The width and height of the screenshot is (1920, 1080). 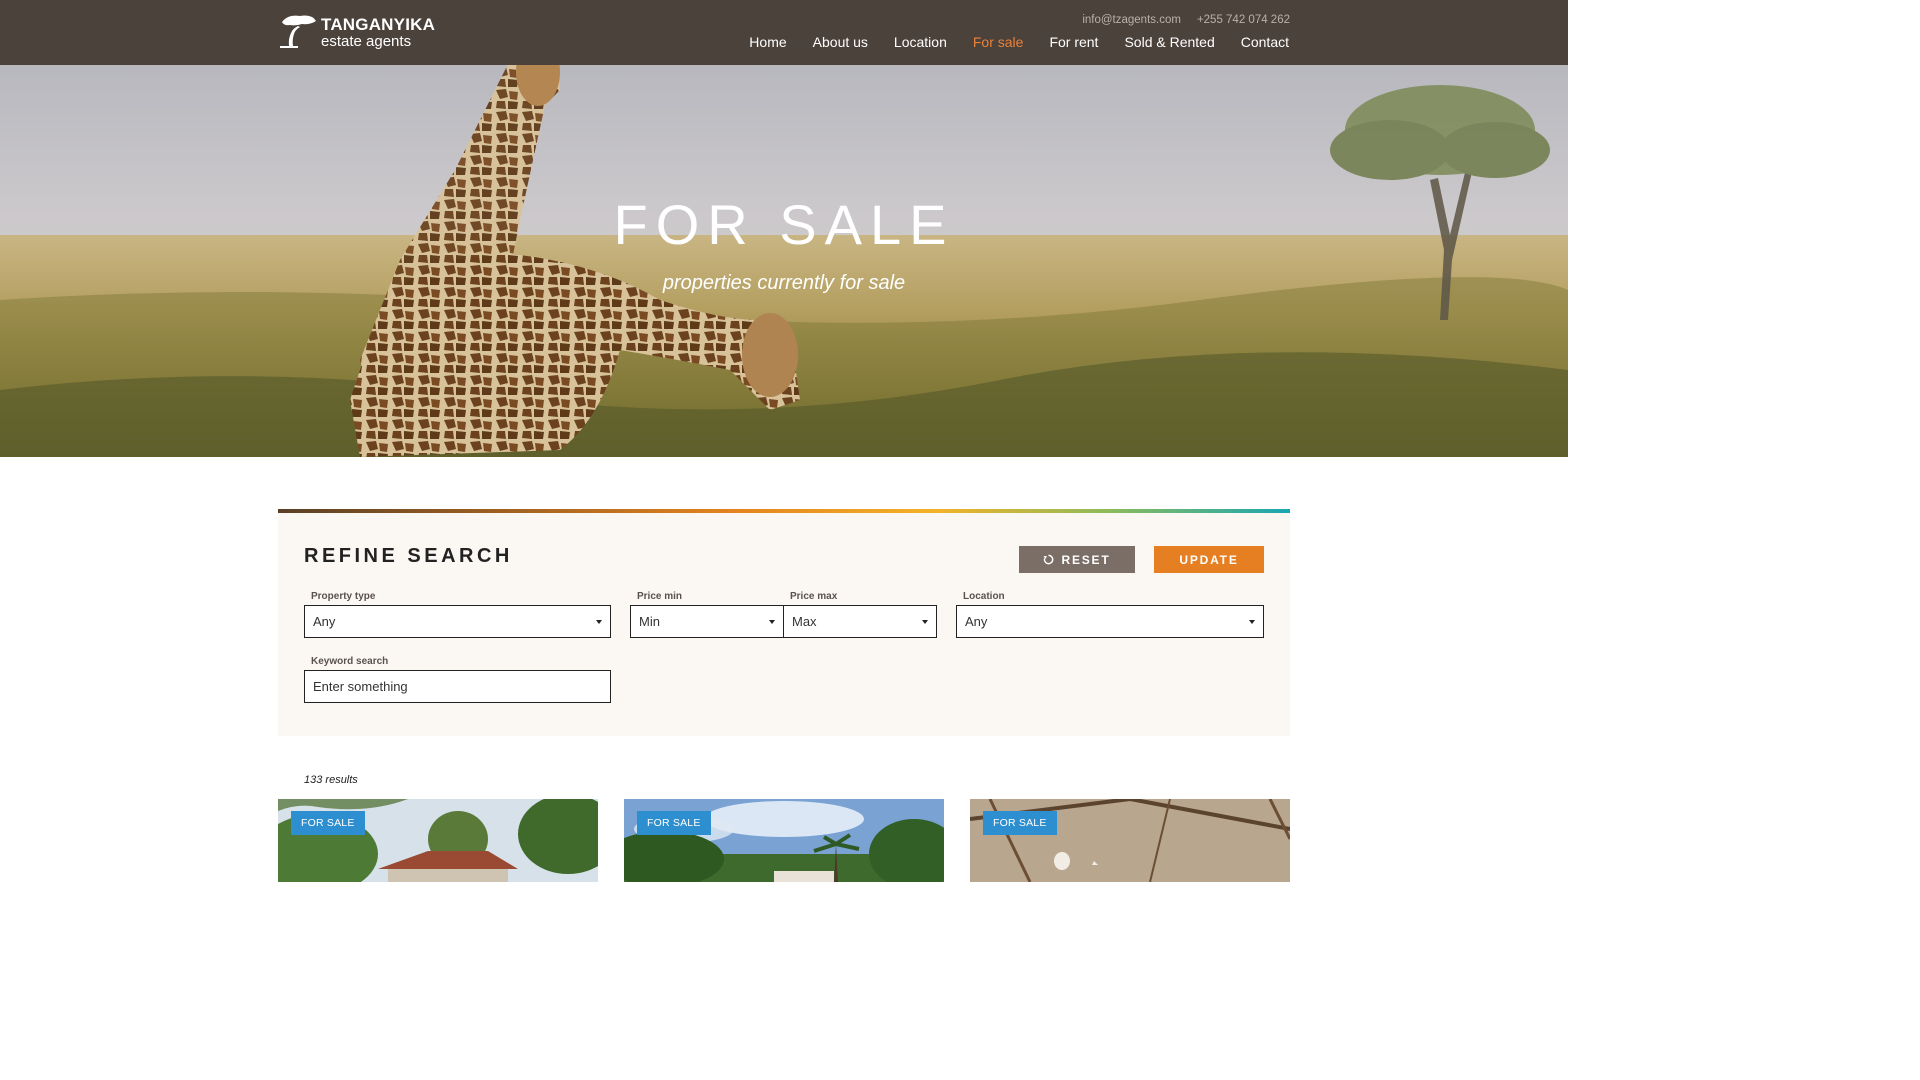 What do you see at coordinates (1048, 559) in the screenshot?
I see `reset-icon` at bounding box center [1048, 559].